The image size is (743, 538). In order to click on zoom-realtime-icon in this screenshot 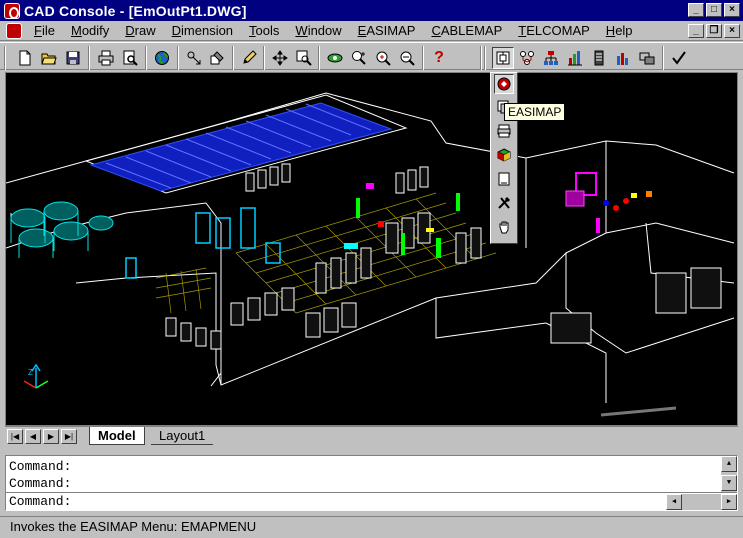, I will do `click(359, 58)`.